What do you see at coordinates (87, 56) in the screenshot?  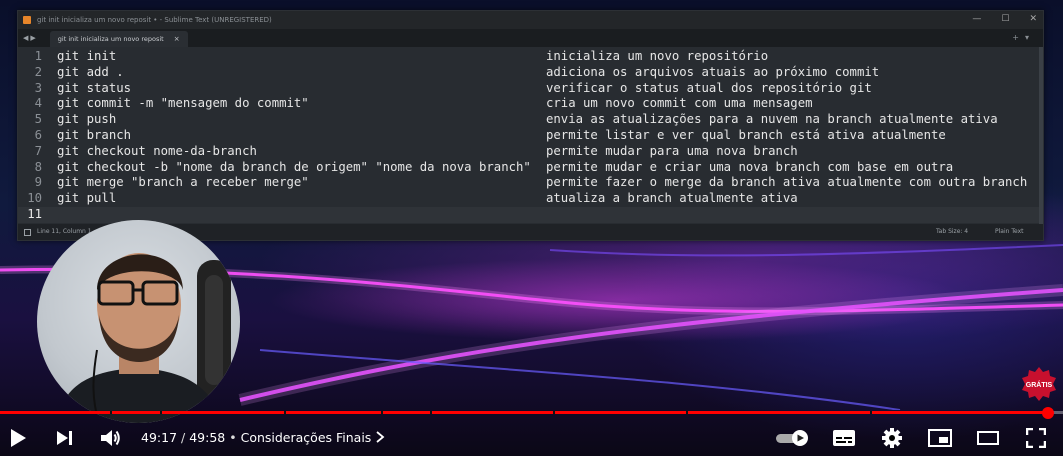 I see `line-code: git init` at bounding box center [87, 56].